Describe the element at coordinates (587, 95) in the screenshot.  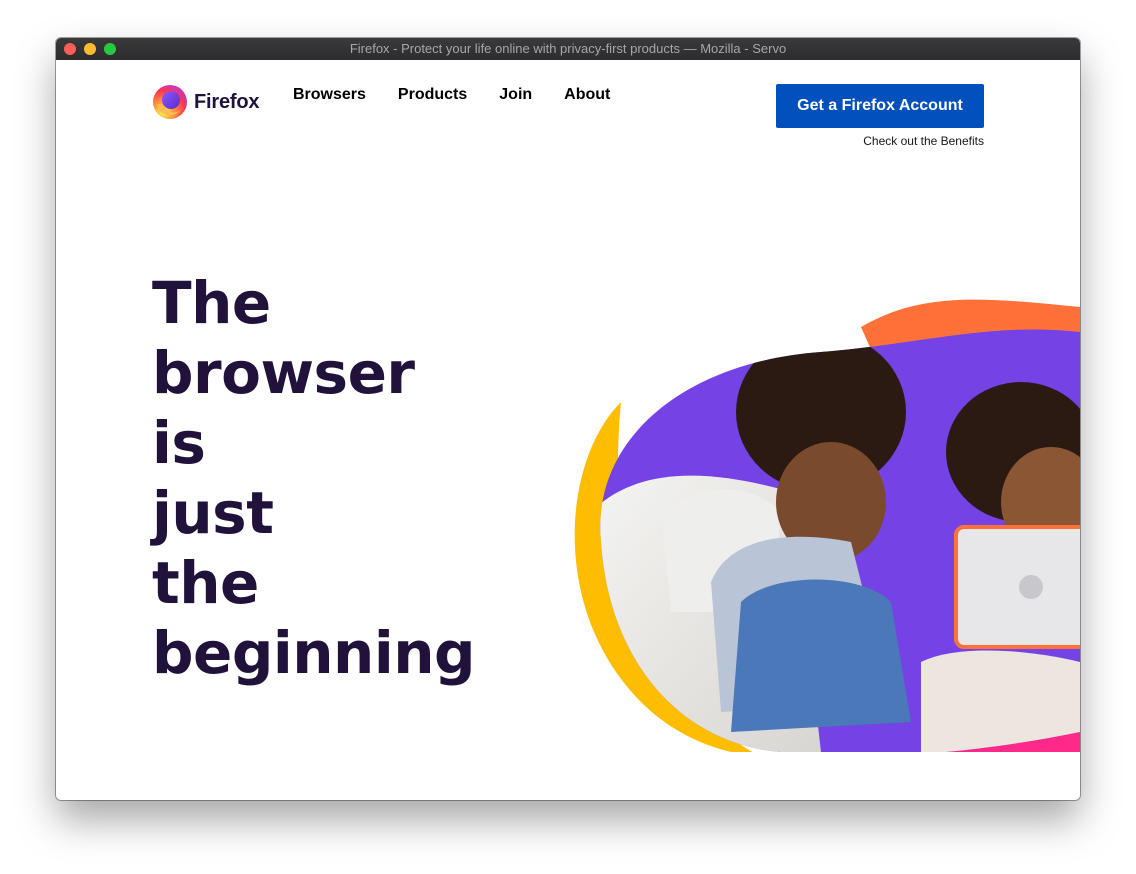
I see `nav-item-about: About` at that location.